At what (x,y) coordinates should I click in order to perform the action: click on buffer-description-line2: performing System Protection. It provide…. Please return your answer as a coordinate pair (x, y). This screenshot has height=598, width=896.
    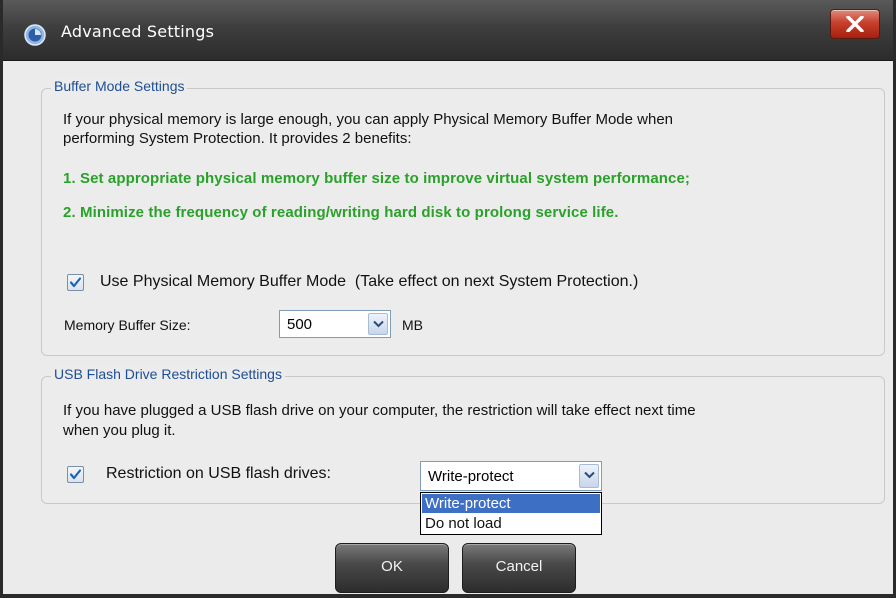
    Looking at the image, I should click on (237, 138).